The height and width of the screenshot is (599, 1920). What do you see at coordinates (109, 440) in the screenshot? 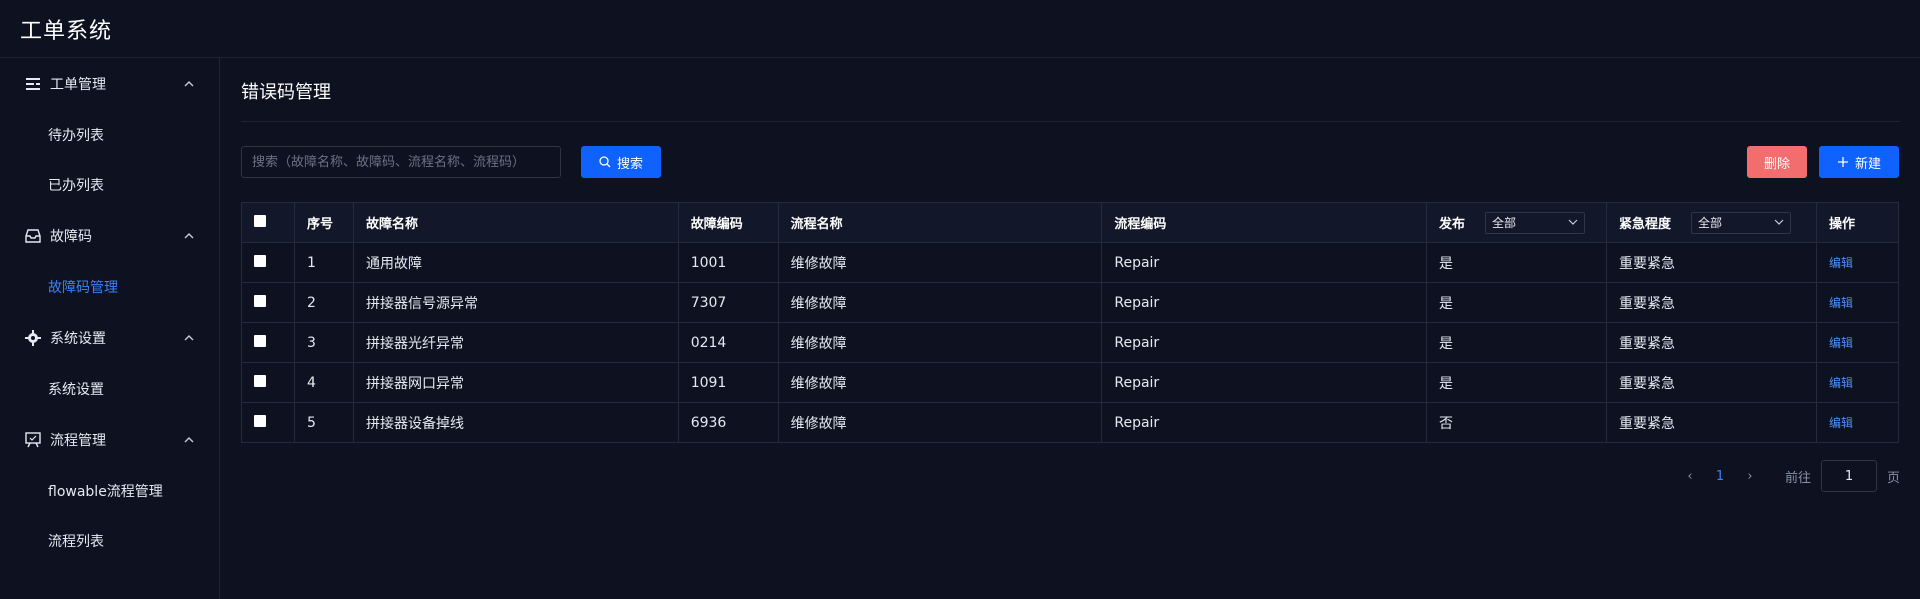
I see `menu-group-flow-manage: 流程管理` at bounding box center [109, 440].